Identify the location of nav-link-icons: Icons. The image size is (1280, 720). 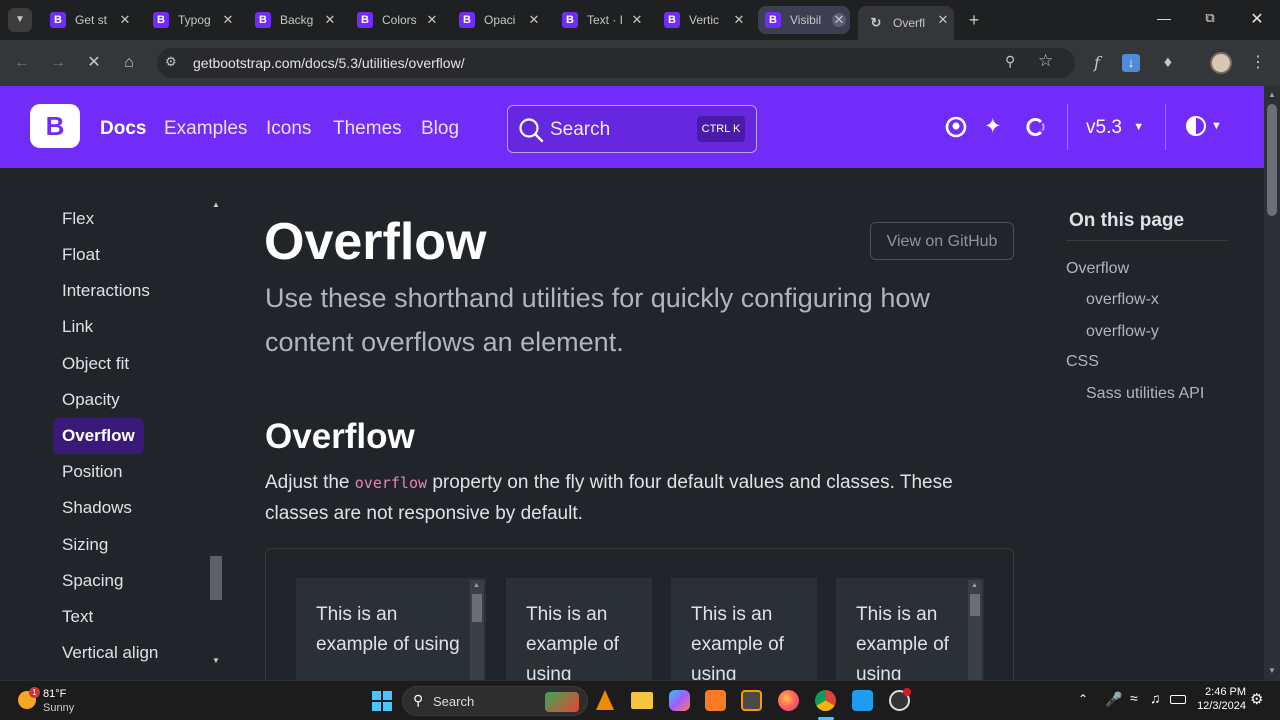
(288, 129).